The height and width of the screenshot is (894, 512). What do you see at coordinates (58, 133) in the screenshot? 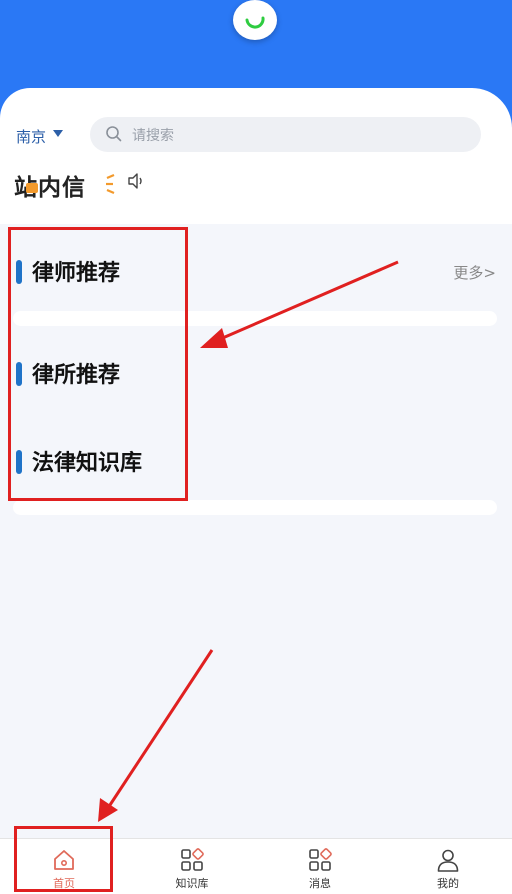
I see `caret-down-icon` at bounding box center [58, 133].